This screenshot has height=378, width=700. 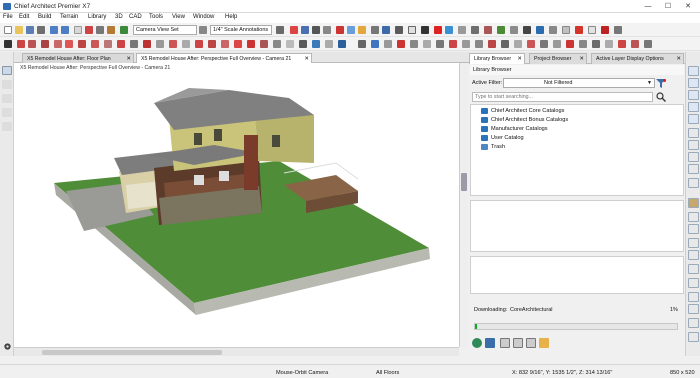 I want to click on dolly-icon, so click(x=693, y=145).